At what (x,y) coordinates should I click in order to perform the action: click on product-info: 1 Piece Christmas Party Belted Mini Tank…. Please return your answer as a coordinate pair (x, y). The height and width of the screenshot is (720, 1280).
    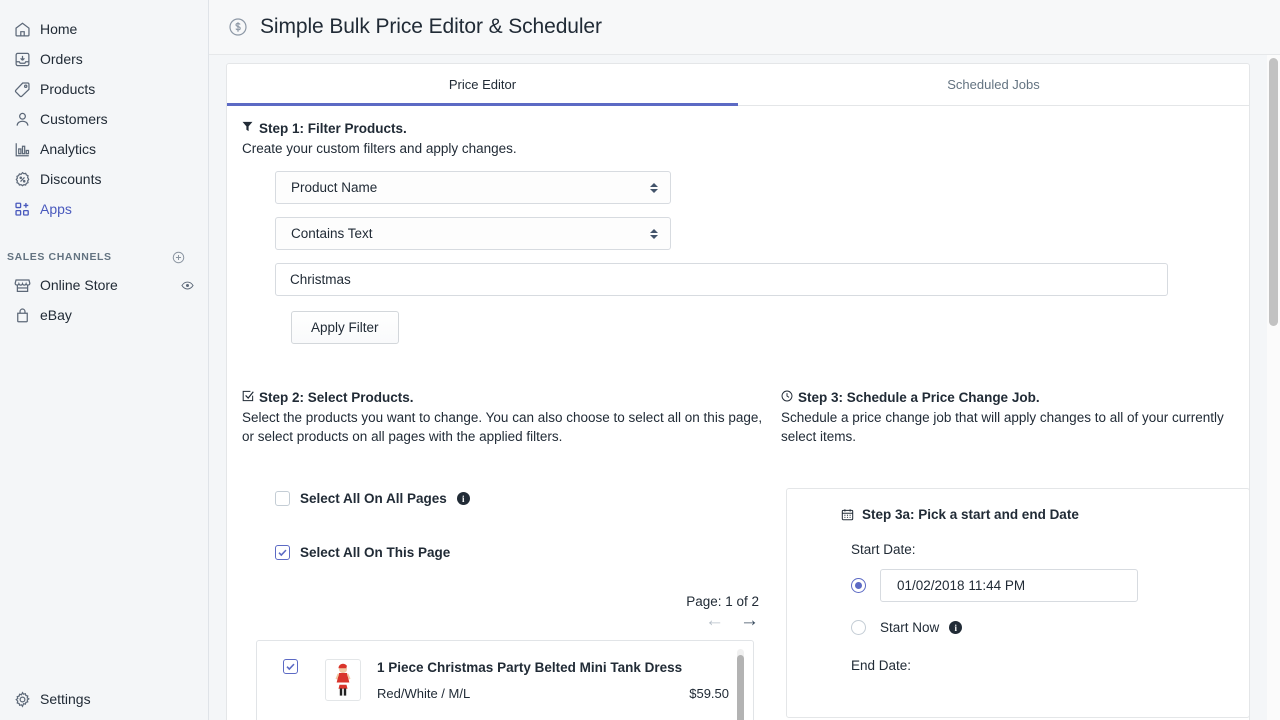
    Looking at the image, I should click on (565, 680).